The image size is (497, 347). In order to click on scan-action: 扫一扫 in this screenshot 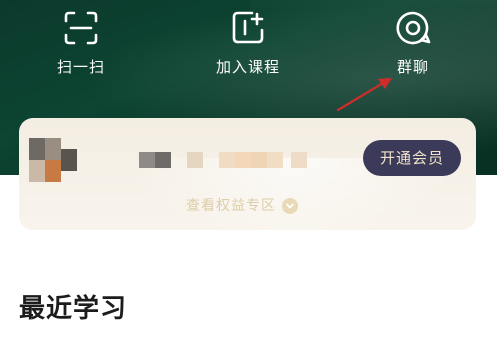, I will do `click(81, 42)`.